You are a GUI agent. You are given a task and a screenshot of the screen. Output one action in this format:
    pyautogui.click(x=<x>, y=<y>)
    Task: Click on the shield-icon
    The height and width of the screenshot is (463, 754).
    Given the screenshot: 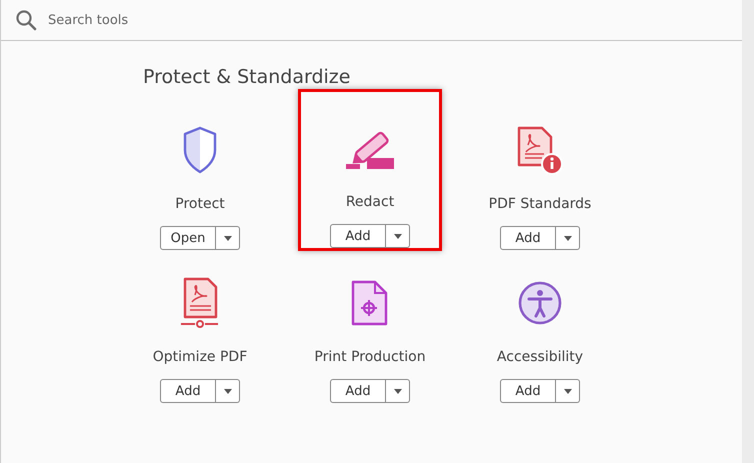 What is the action you would take?
    pyautogui.click(x=200, y=150)
    